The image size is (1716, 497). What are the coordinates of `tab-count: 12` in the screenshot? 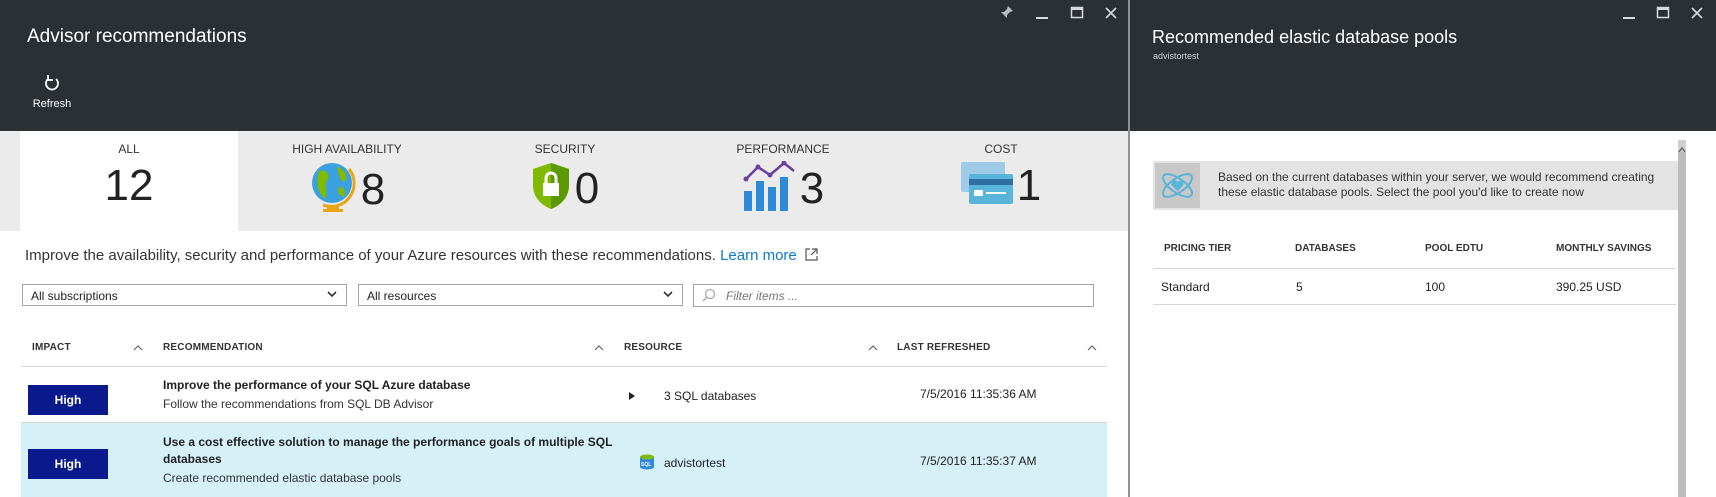 It's located at (129, 185).